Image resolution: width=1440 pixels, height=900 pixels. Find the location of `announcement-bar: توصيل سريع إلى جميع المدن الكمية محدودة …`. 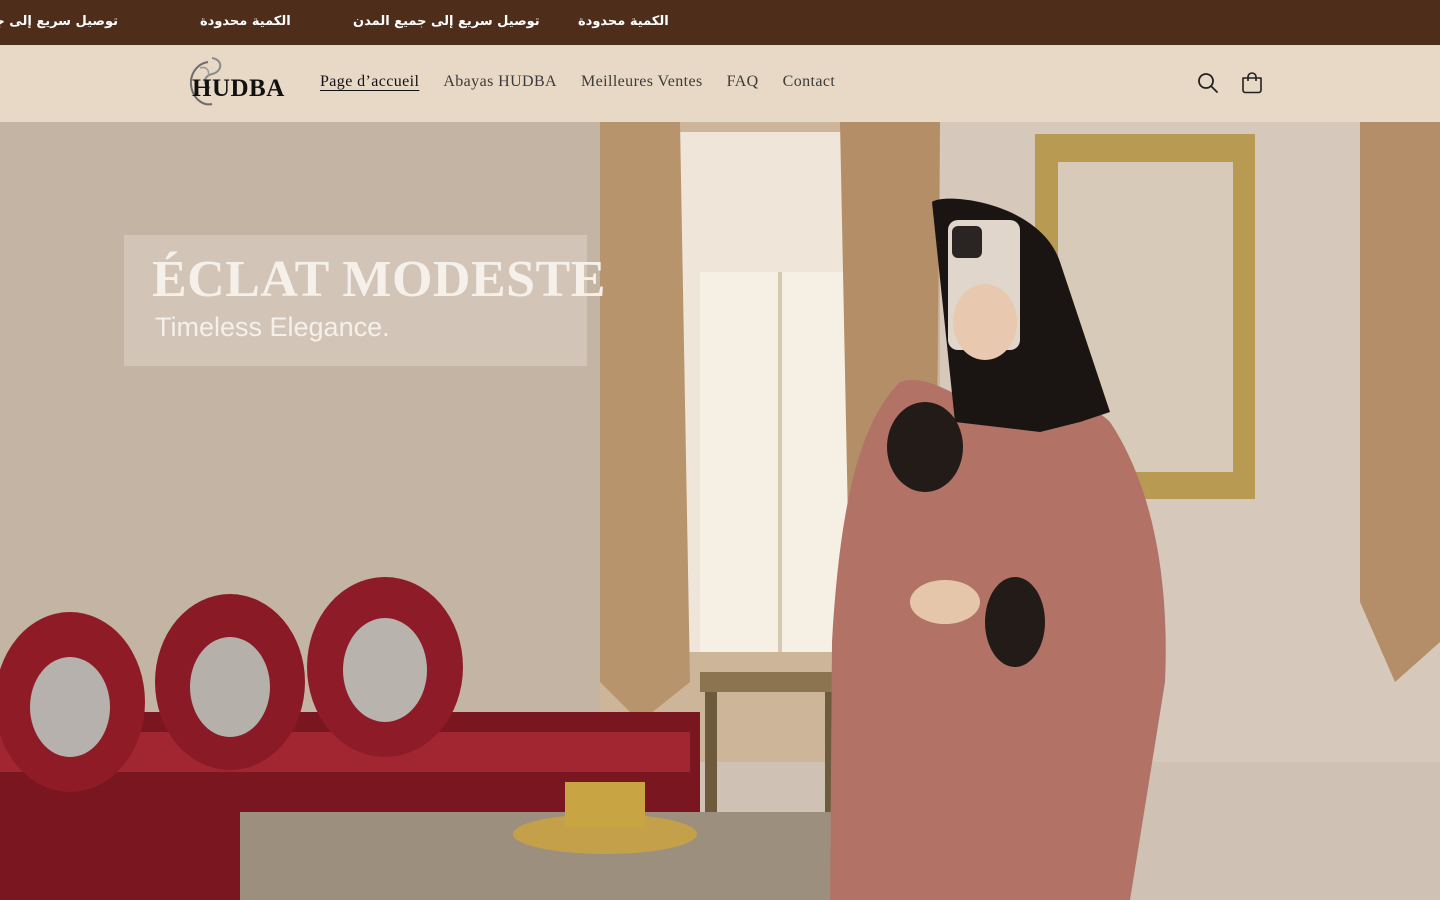

announcement-bar: توصيل سريع إلى جميع المدن الكمية محدودة … is located at coordinates (720, 22).